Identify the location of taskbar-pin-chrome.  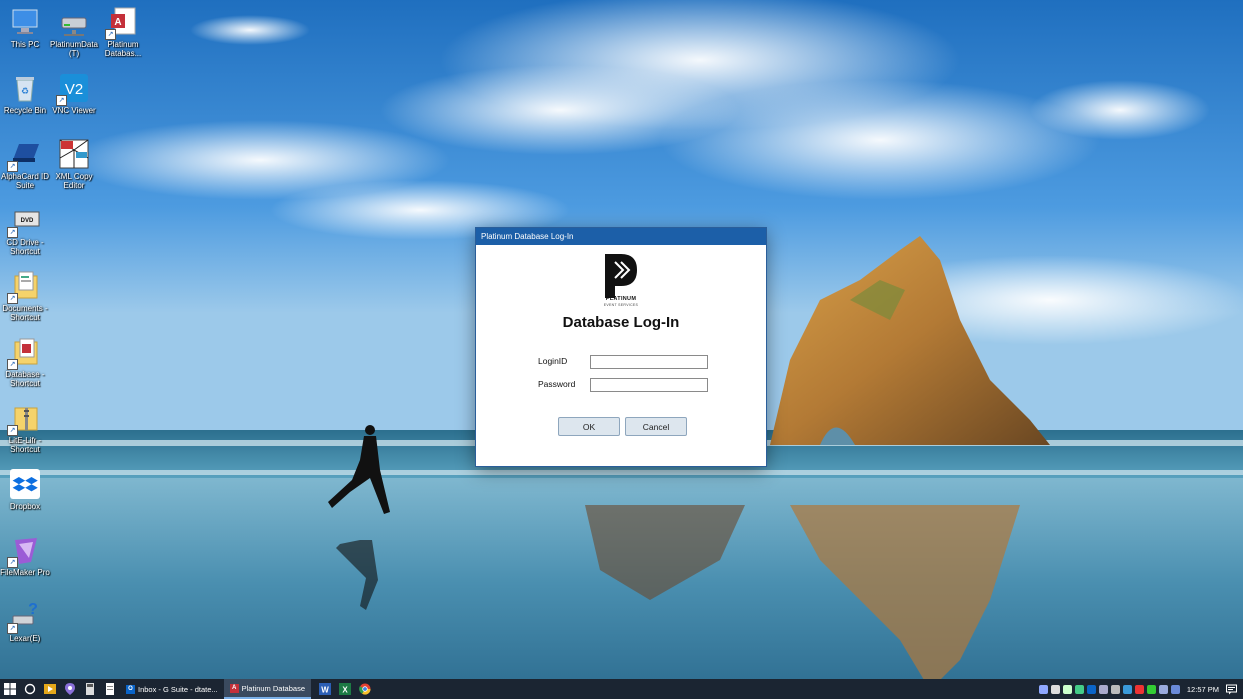
(365, 689).